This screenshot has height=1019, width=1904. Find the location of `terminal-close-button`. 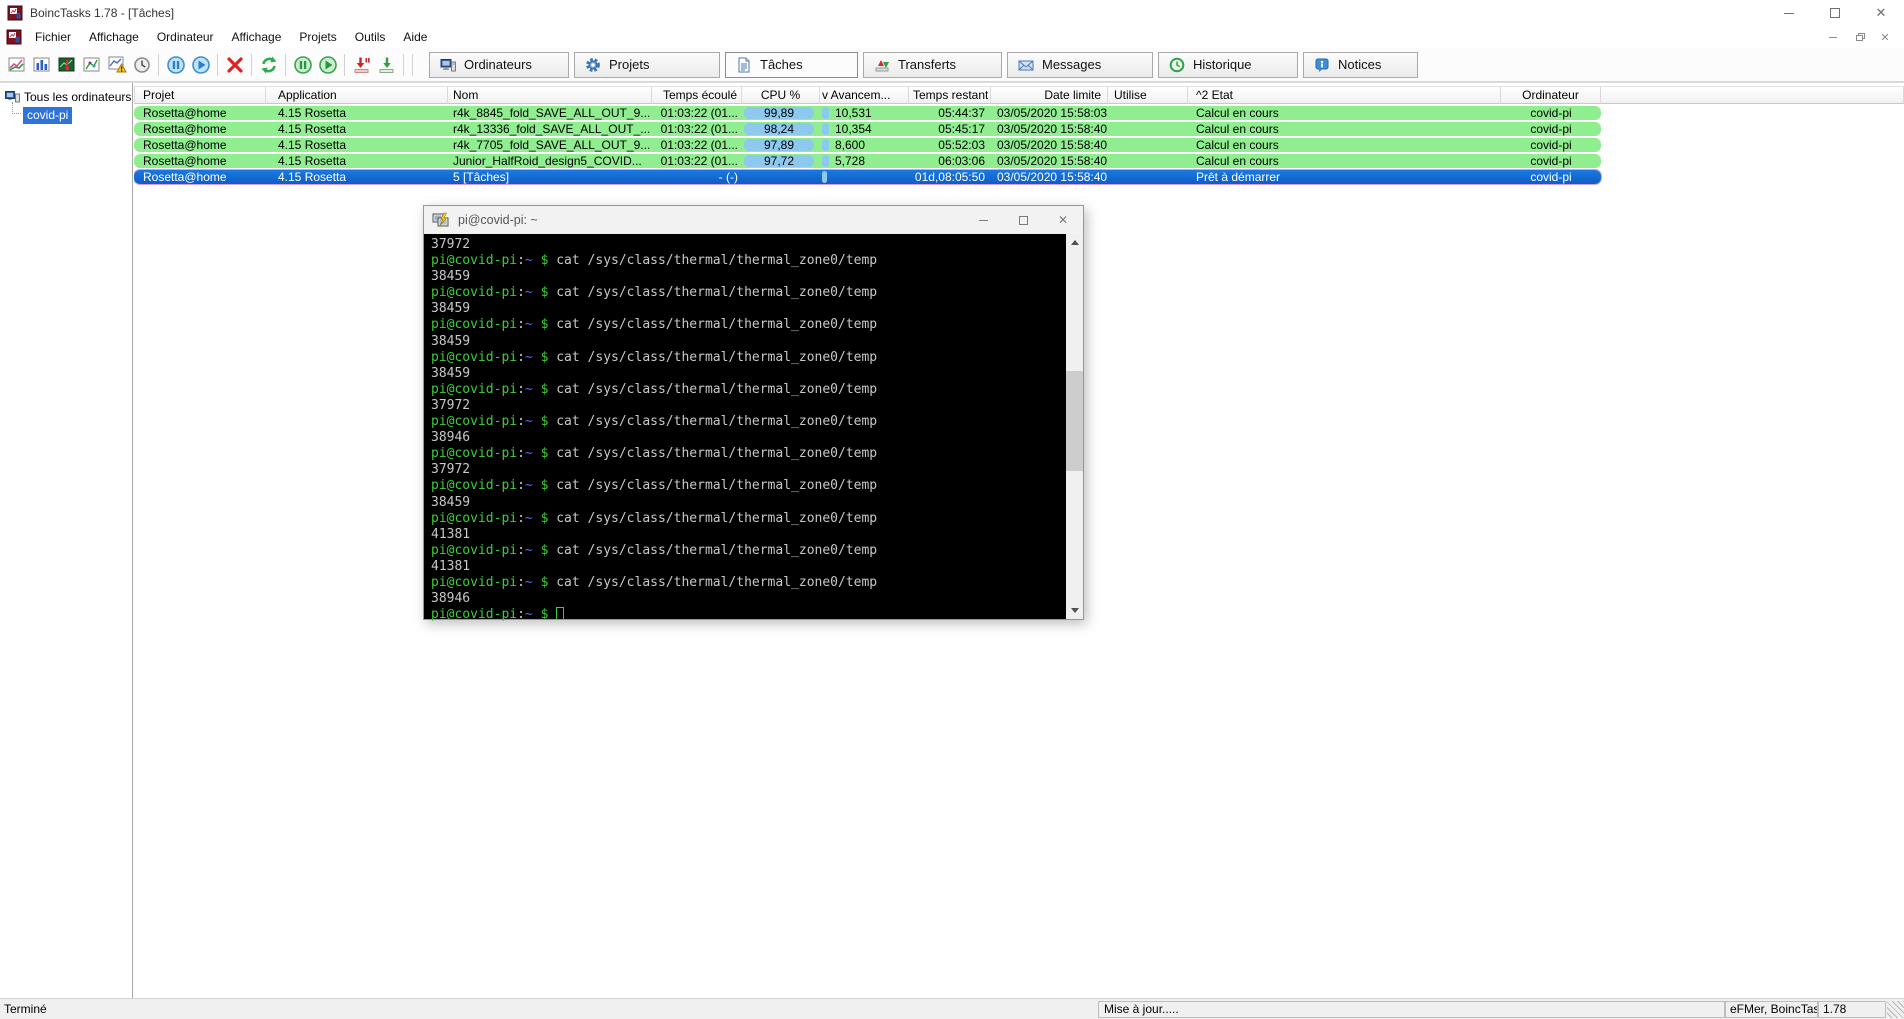

terminal-close-button is located at coordinates (1063, 220).